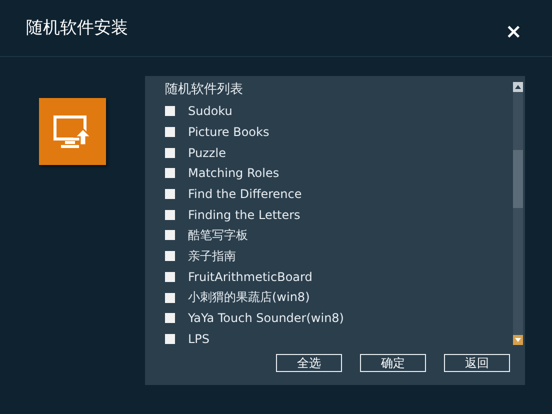  I want to click on software-item: Sudoku, so click(339, 111).